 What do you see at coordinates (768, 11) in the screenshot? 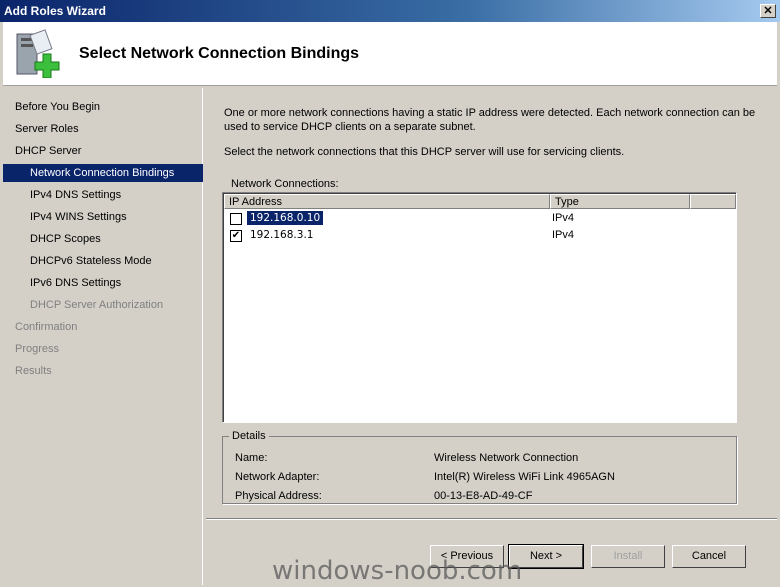
I see `close-button: ✕` at bounding box center [768, 11].